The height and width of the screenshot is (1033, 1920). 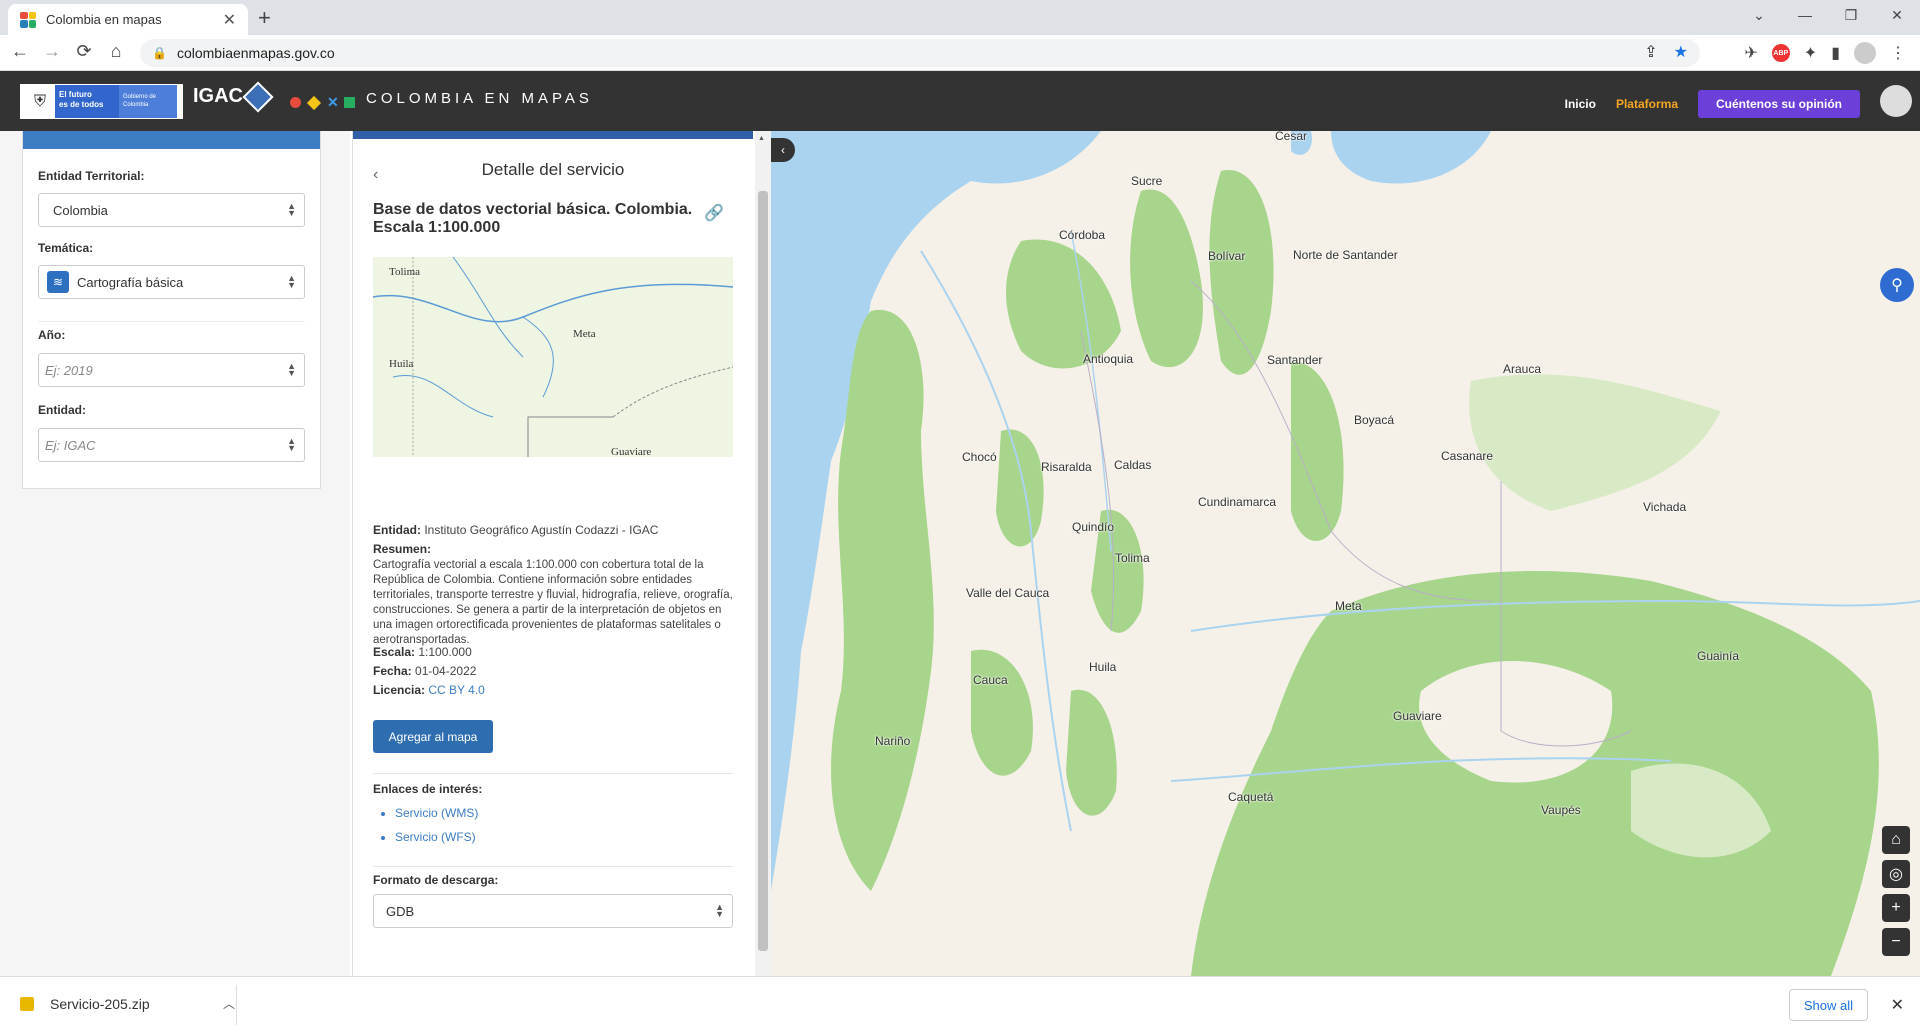 What do you see at coordinates (1851, 15) in the screenshot?
I see `restore-button: ❐` at bounding box center [1851, 15].